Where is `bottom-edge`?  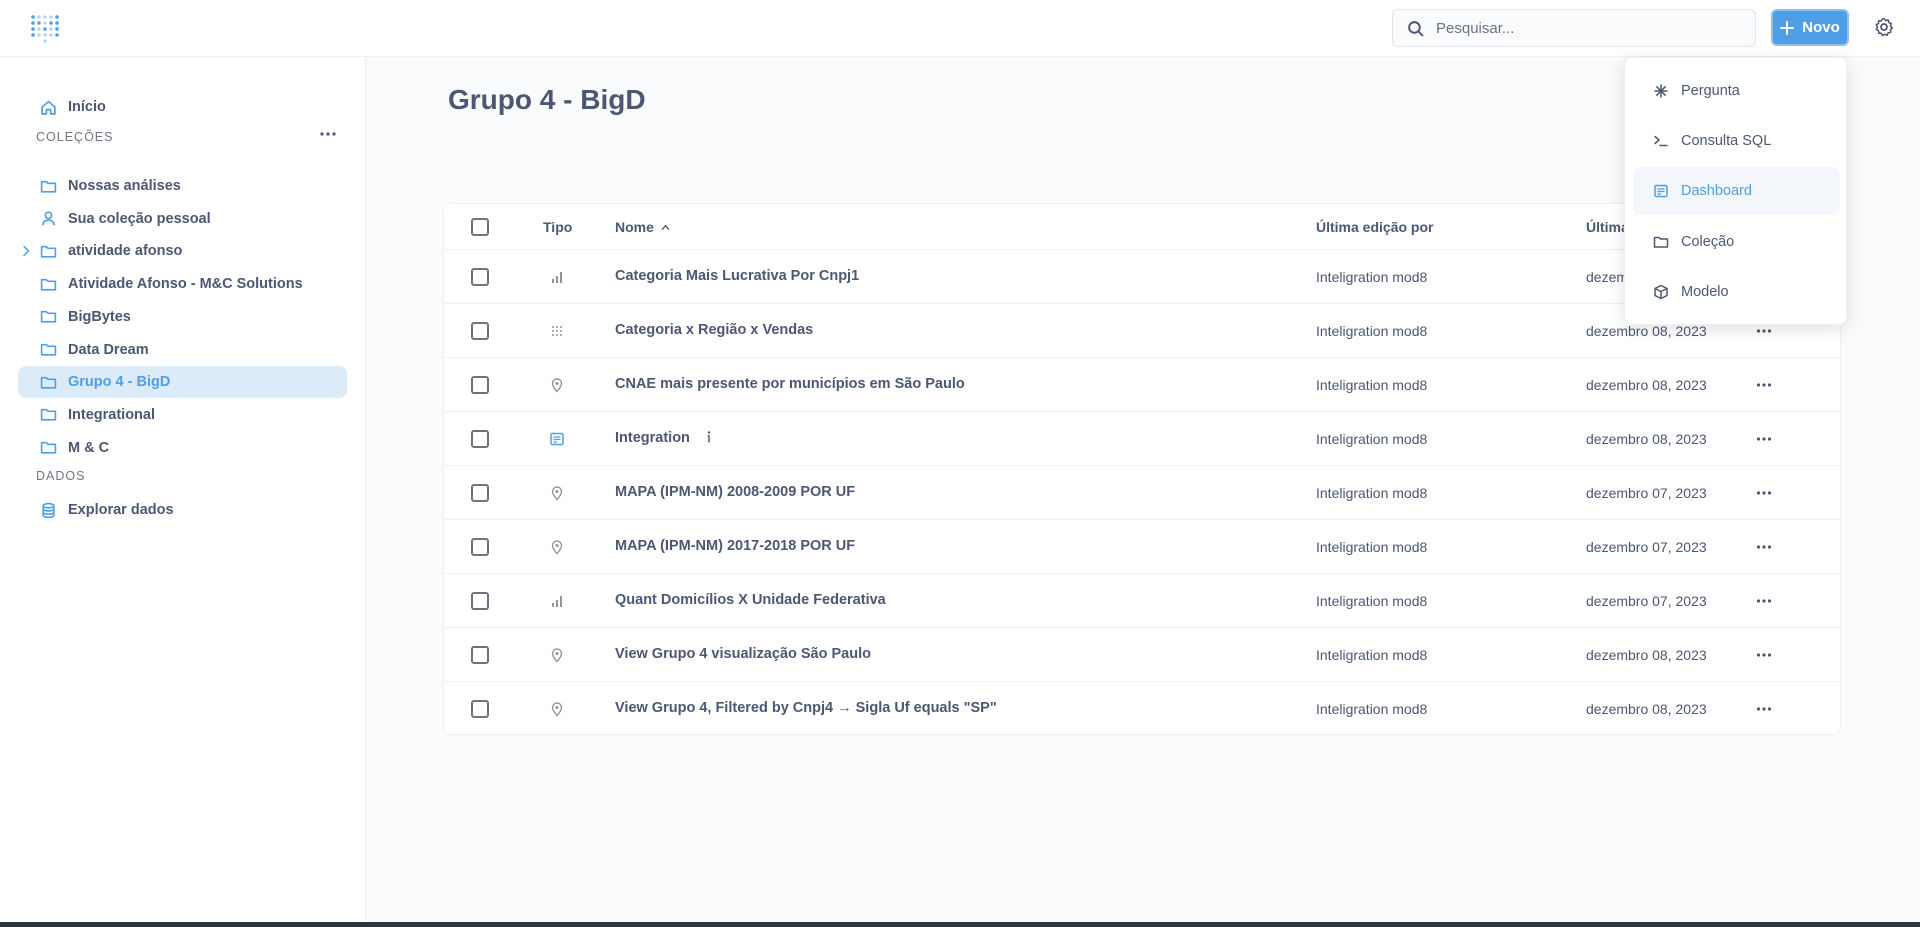
bottom-edge is located at coordinates (960, 924).